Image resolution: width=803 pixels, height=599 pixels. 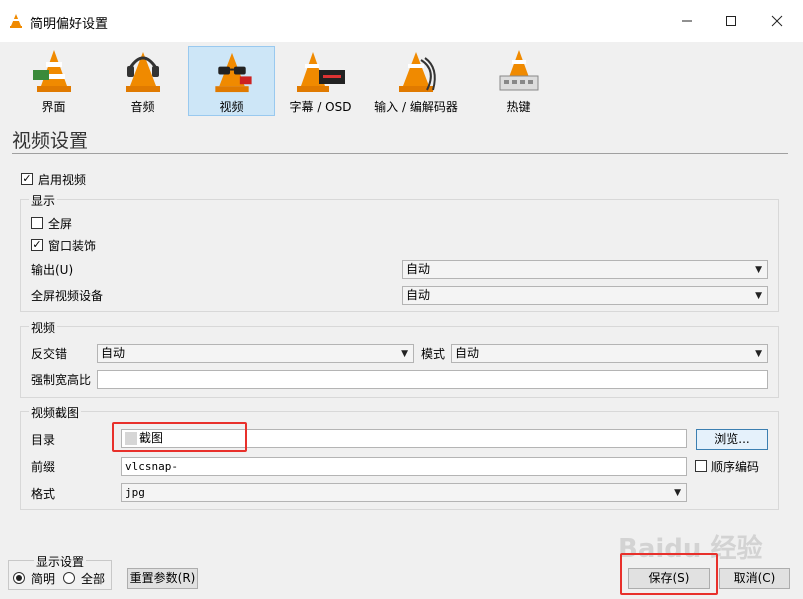 What do you see at coordinates (60, 561) in the screenshot?
I see `show-settings-legend: 显示设置` at bounding box center [60, 561].